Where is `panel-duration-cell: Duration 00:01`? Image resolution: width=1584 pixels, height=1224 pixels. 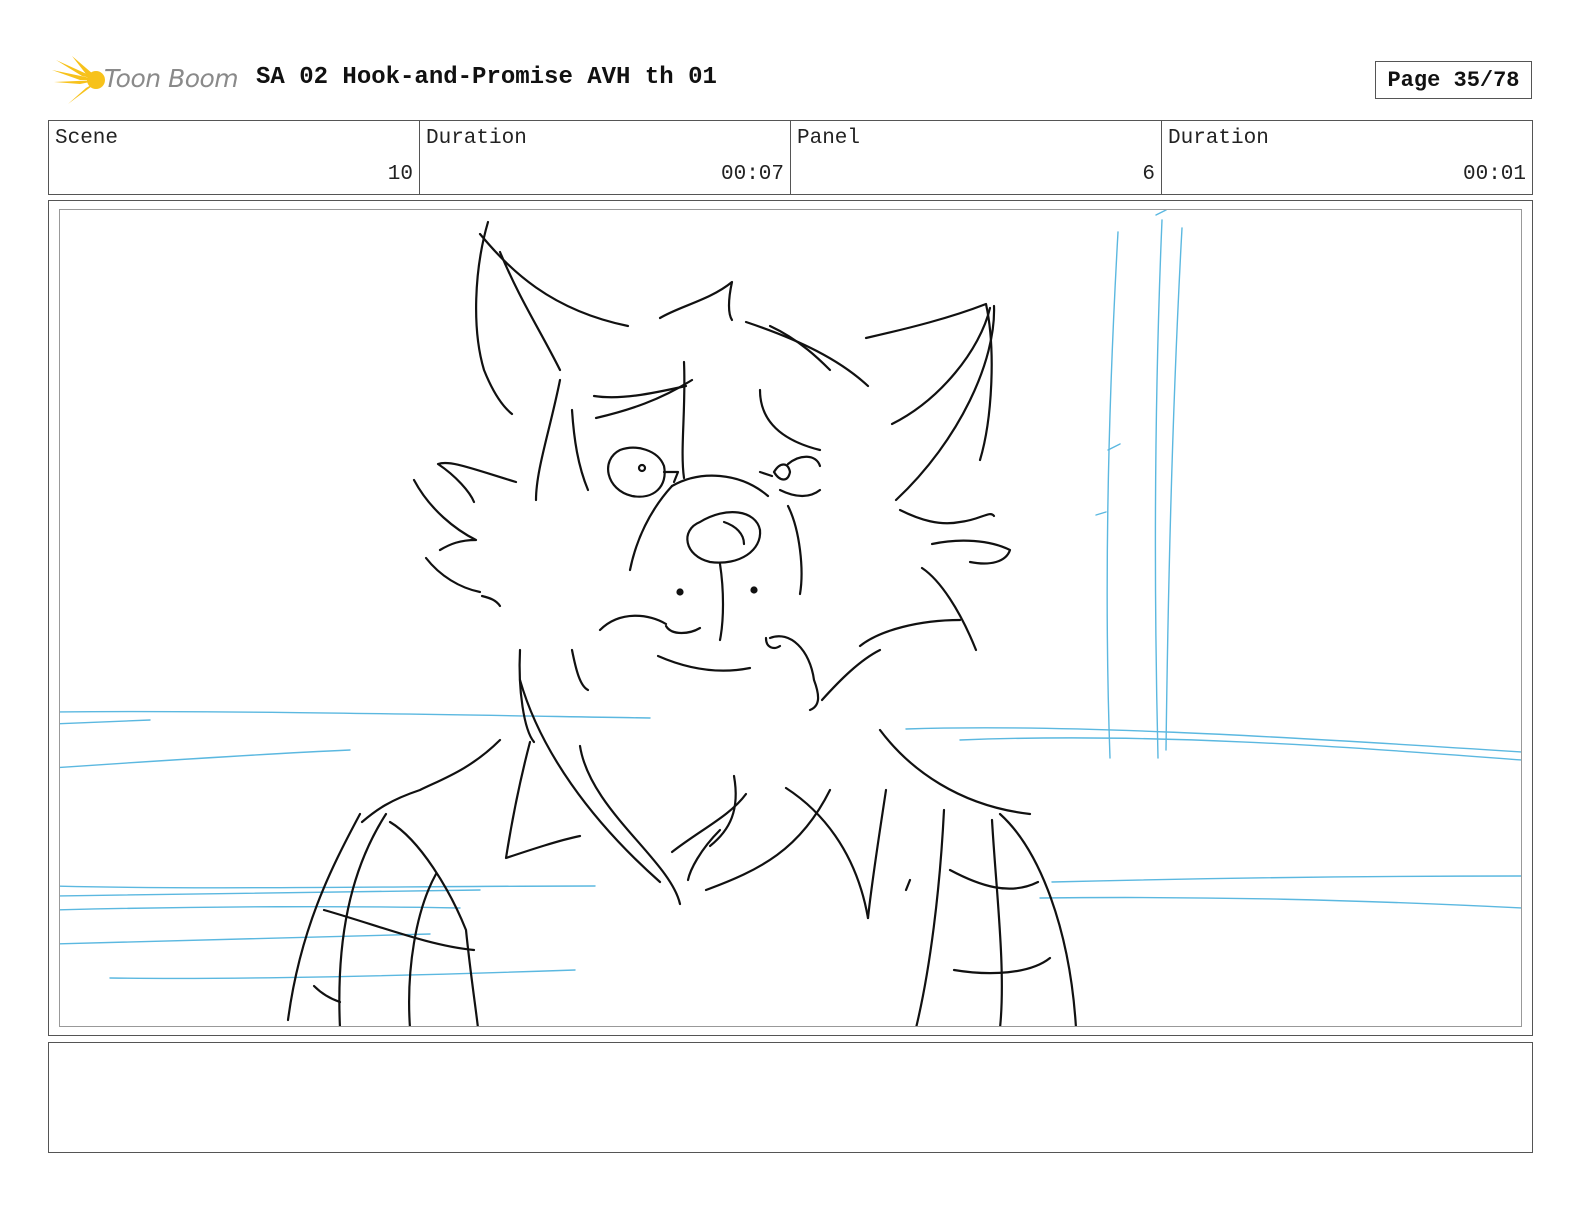 panel-duration-cell: Duration 00:01 is located at coordinates (1347, 157).